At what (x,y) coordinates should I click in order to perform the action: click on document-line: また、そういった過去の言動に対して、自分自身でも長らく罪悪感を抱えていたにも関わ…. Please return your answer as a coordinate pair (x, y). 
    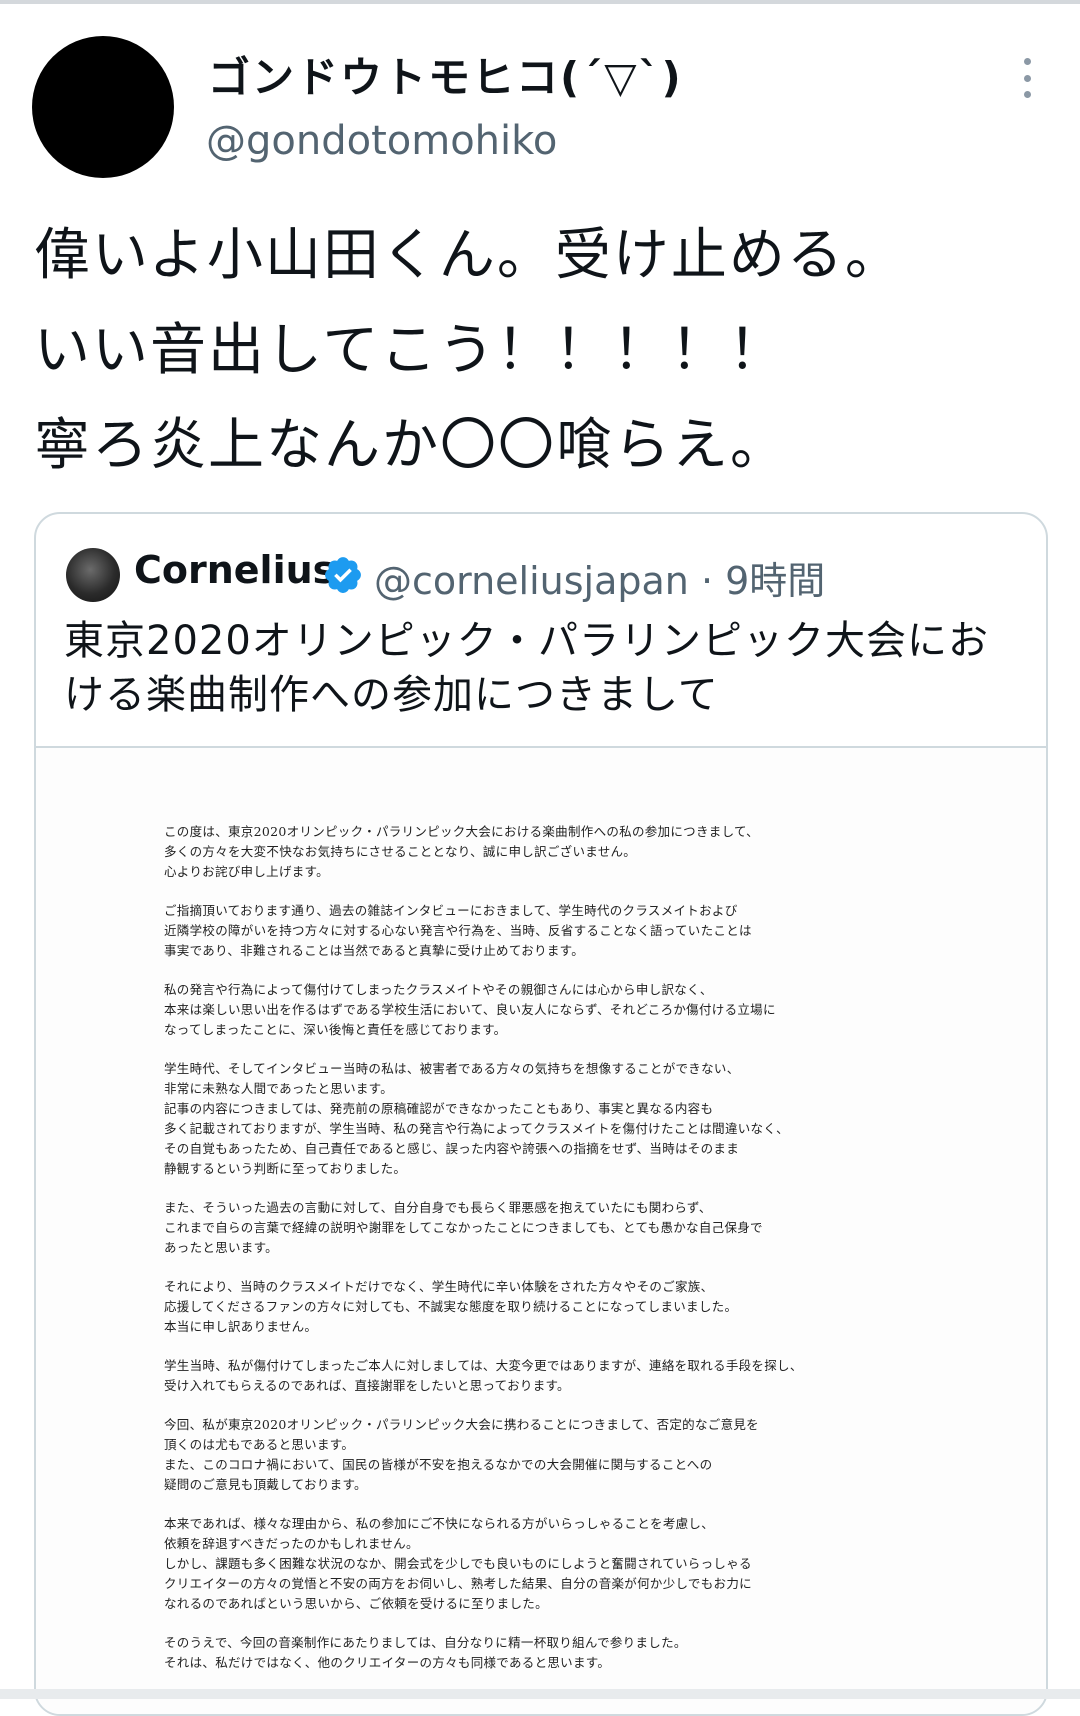
    Looking at the image, I should click on (438, 1207).